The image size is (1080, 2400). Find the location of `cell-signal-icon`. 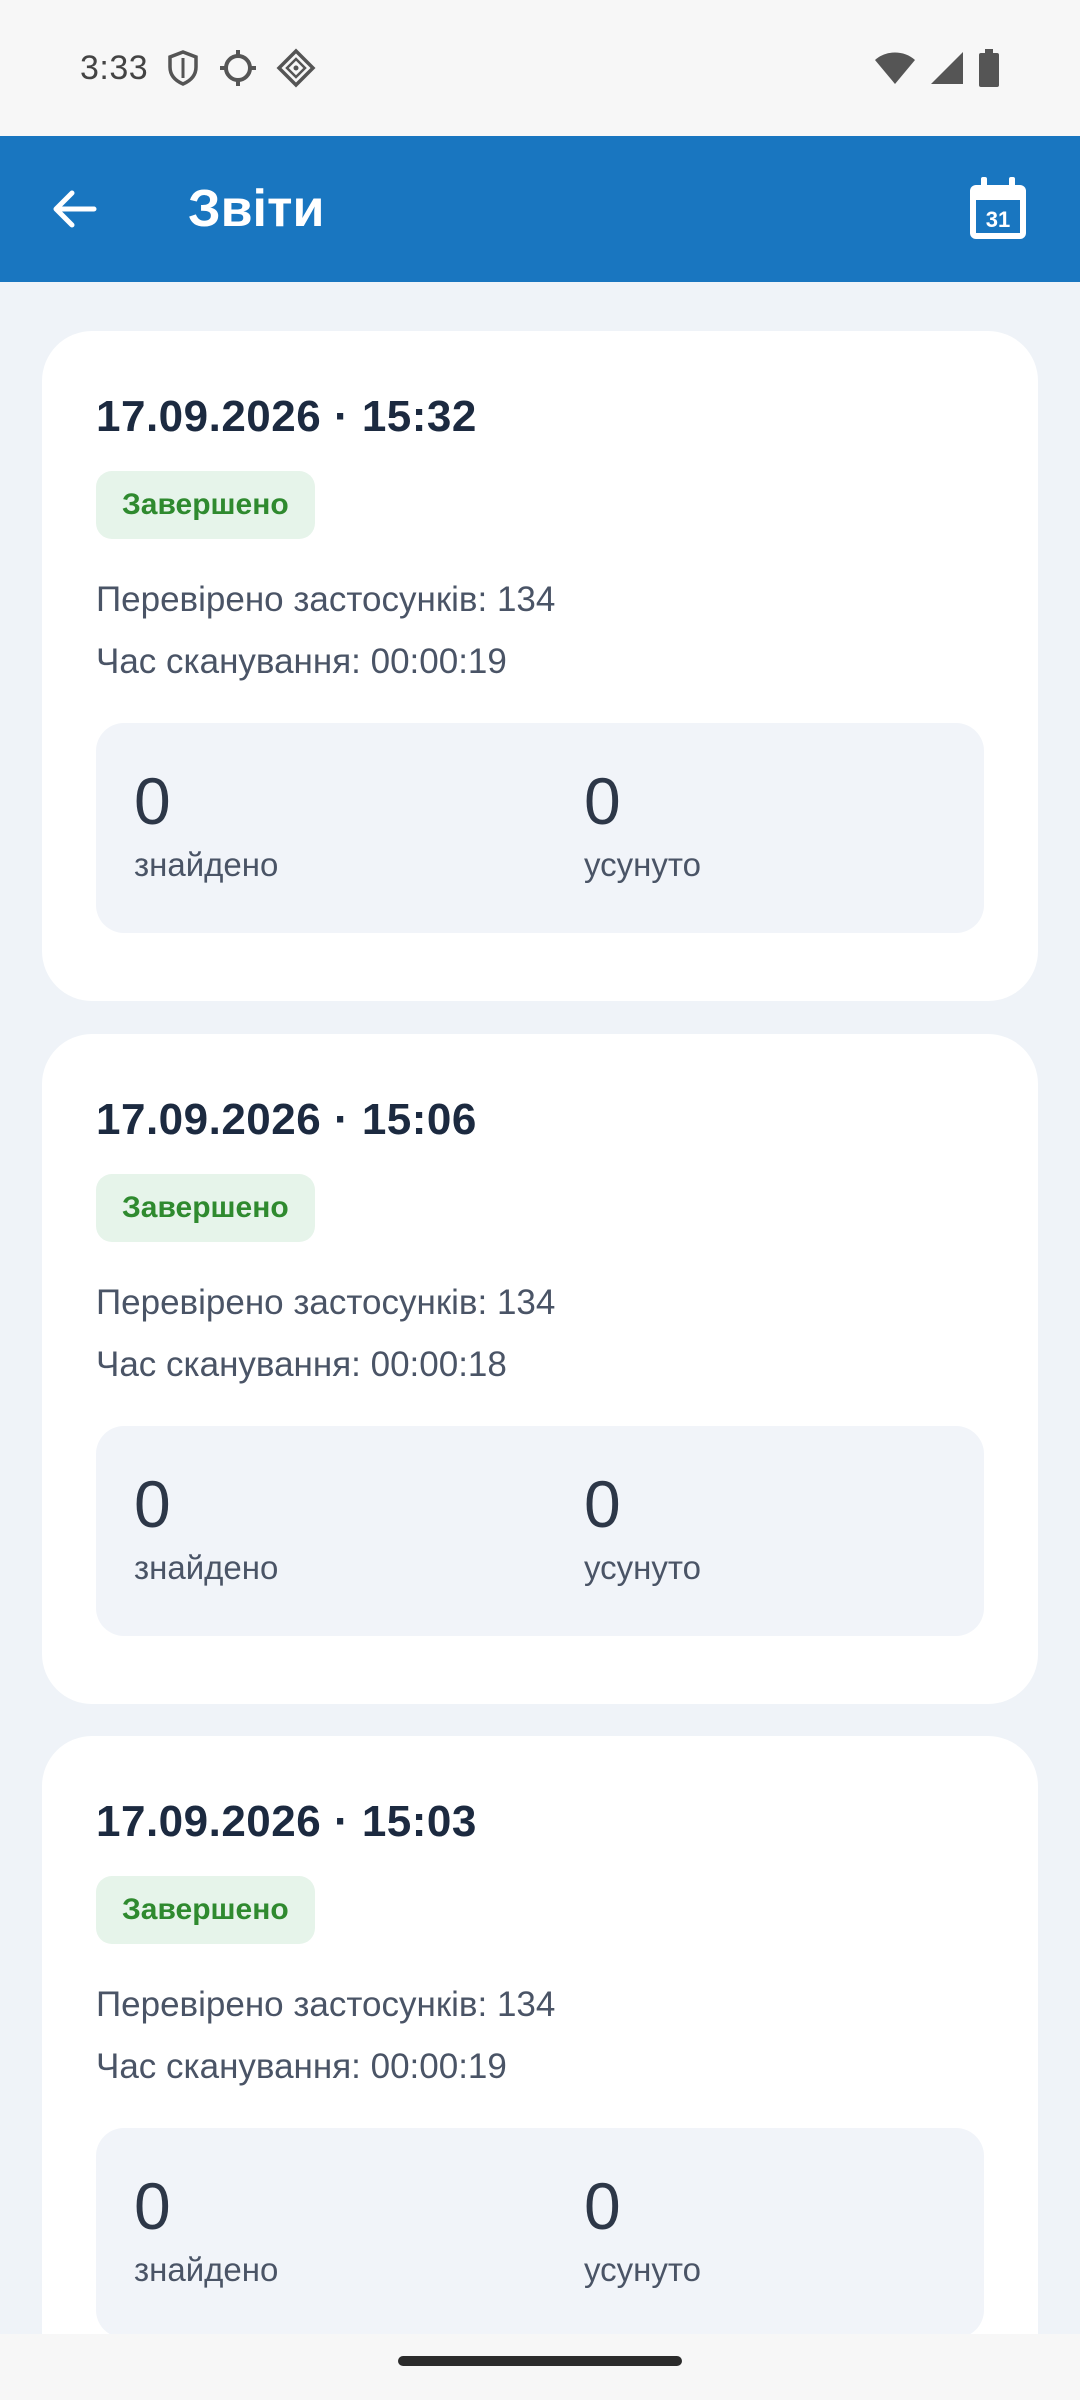

cell-signal-icon is located at coordinates (947, 68).